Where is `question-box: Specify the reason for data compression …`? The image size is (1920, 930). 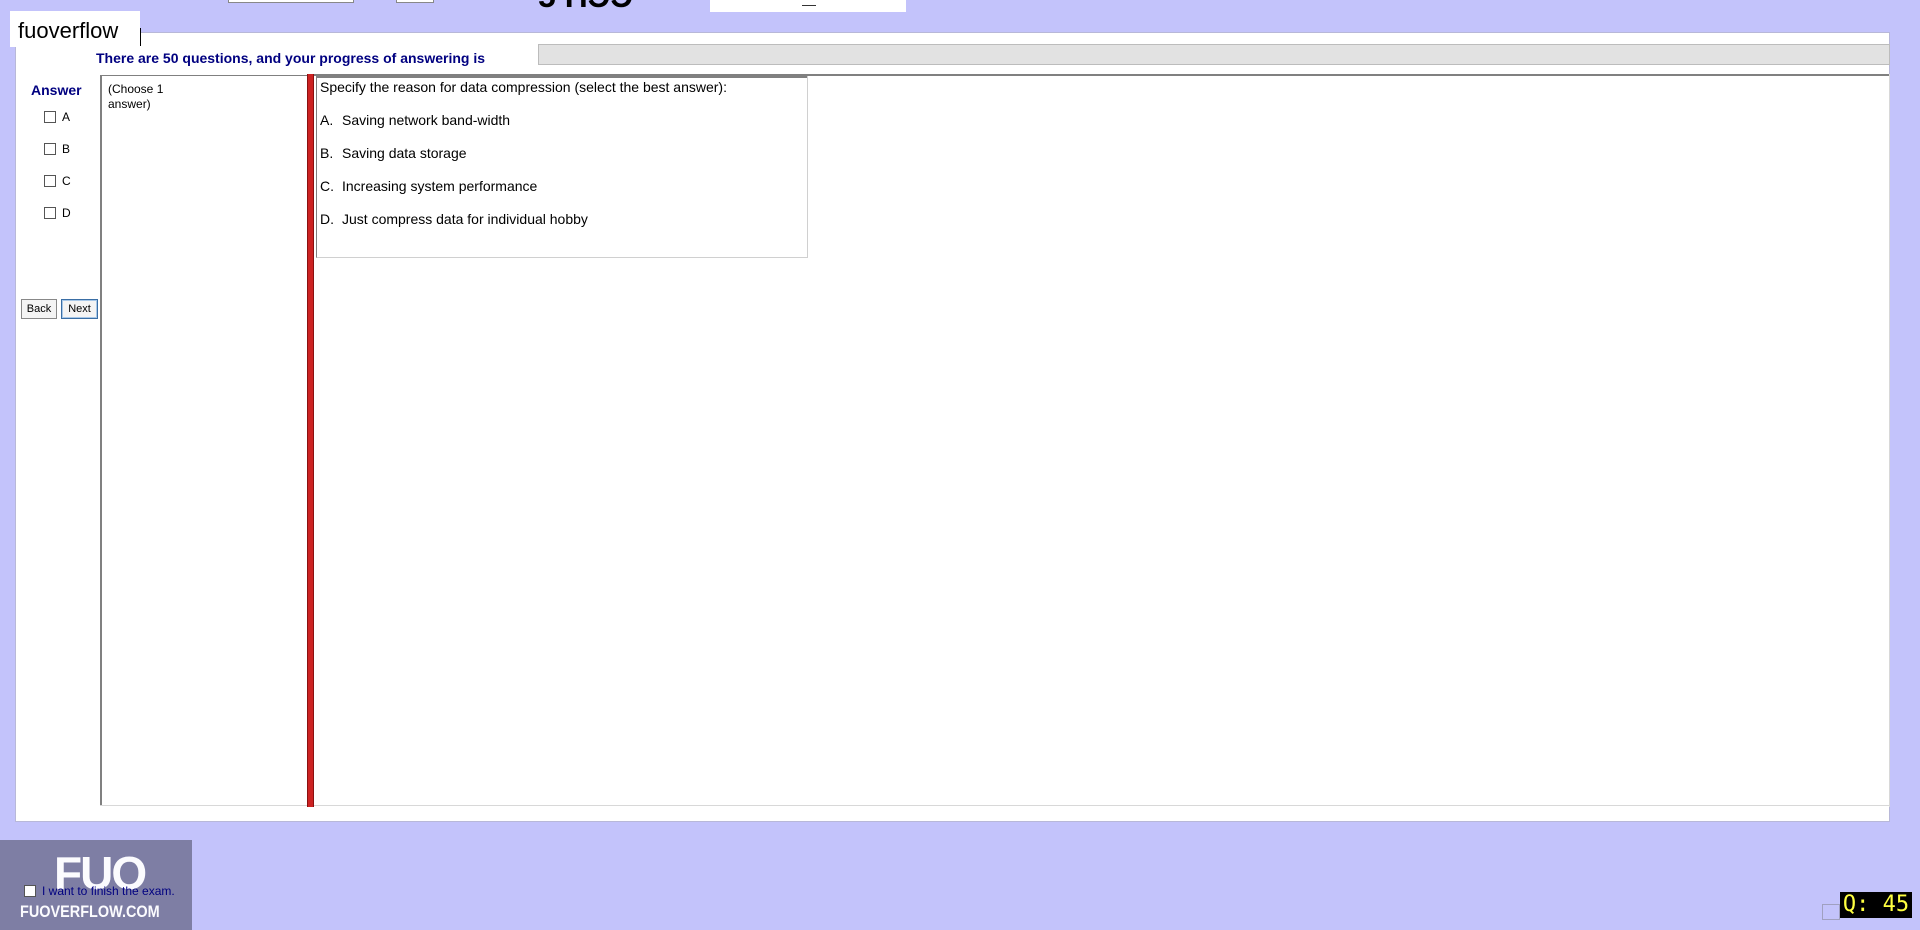 question-box: Specify the reason for data compression … is located at coordinates (562, 167).